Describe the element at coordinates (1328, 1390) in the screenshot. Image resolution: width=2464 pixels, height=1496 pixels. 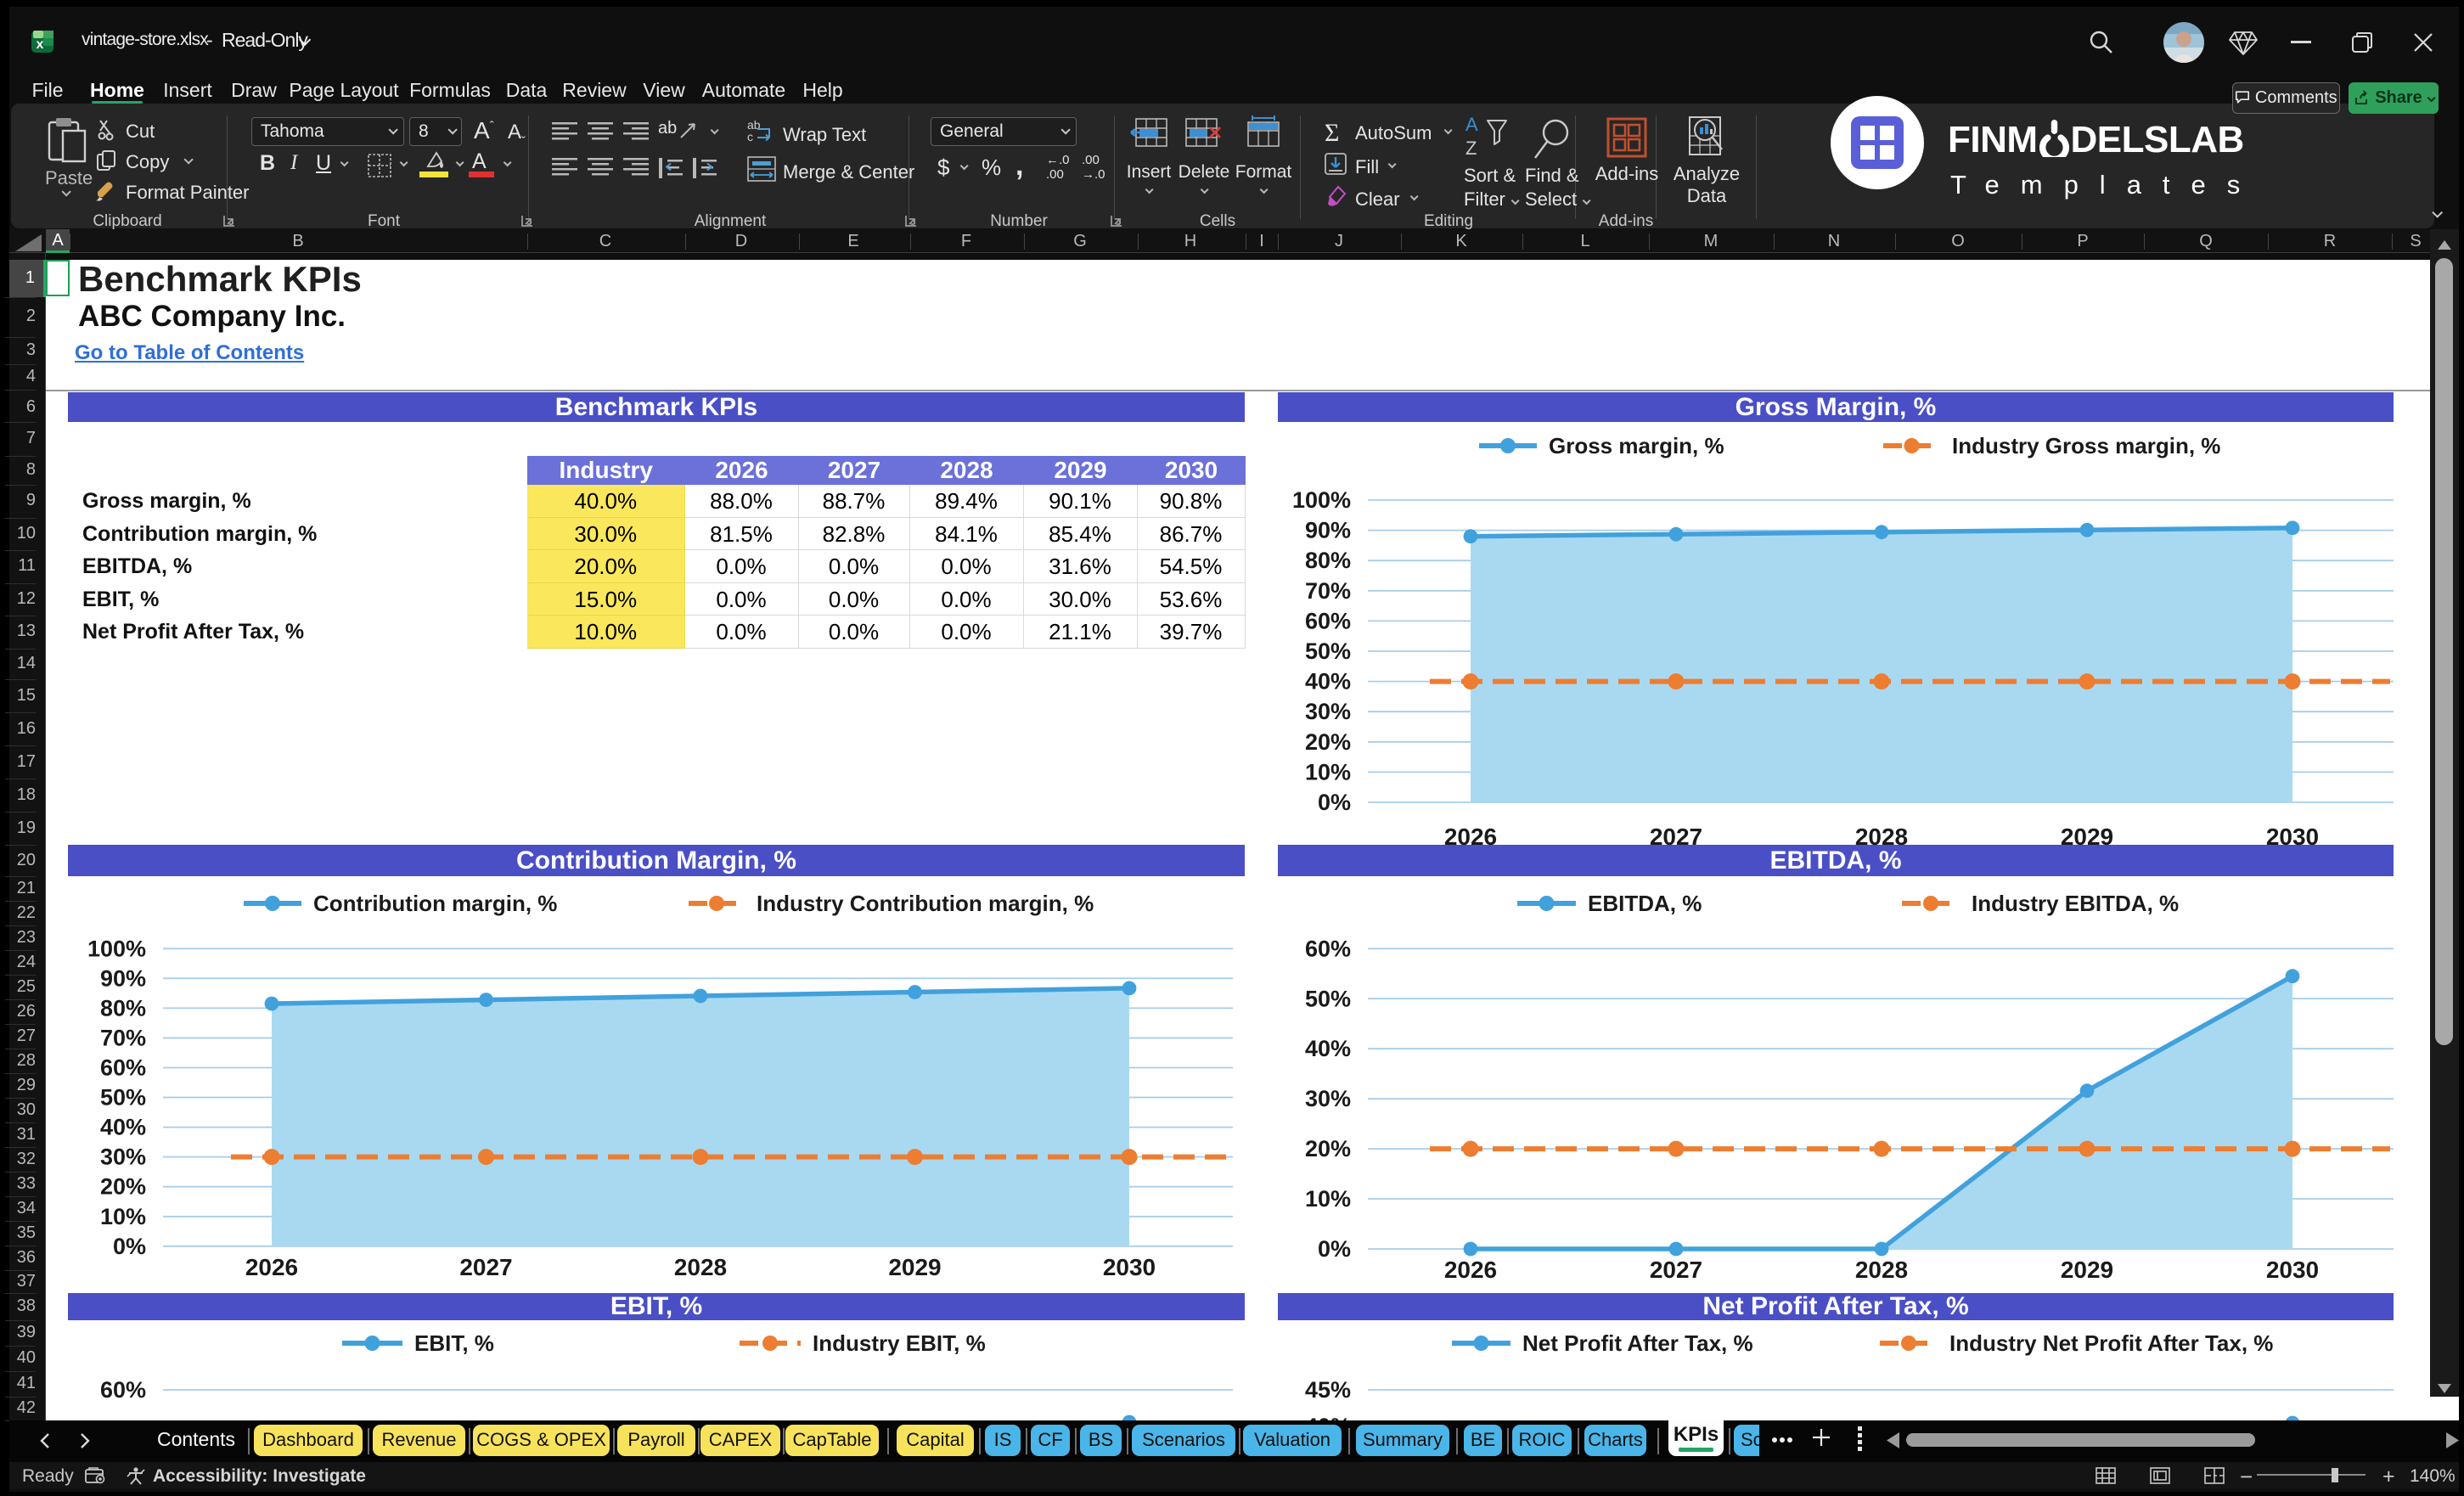
I see `svg-text: 45%` at that location.